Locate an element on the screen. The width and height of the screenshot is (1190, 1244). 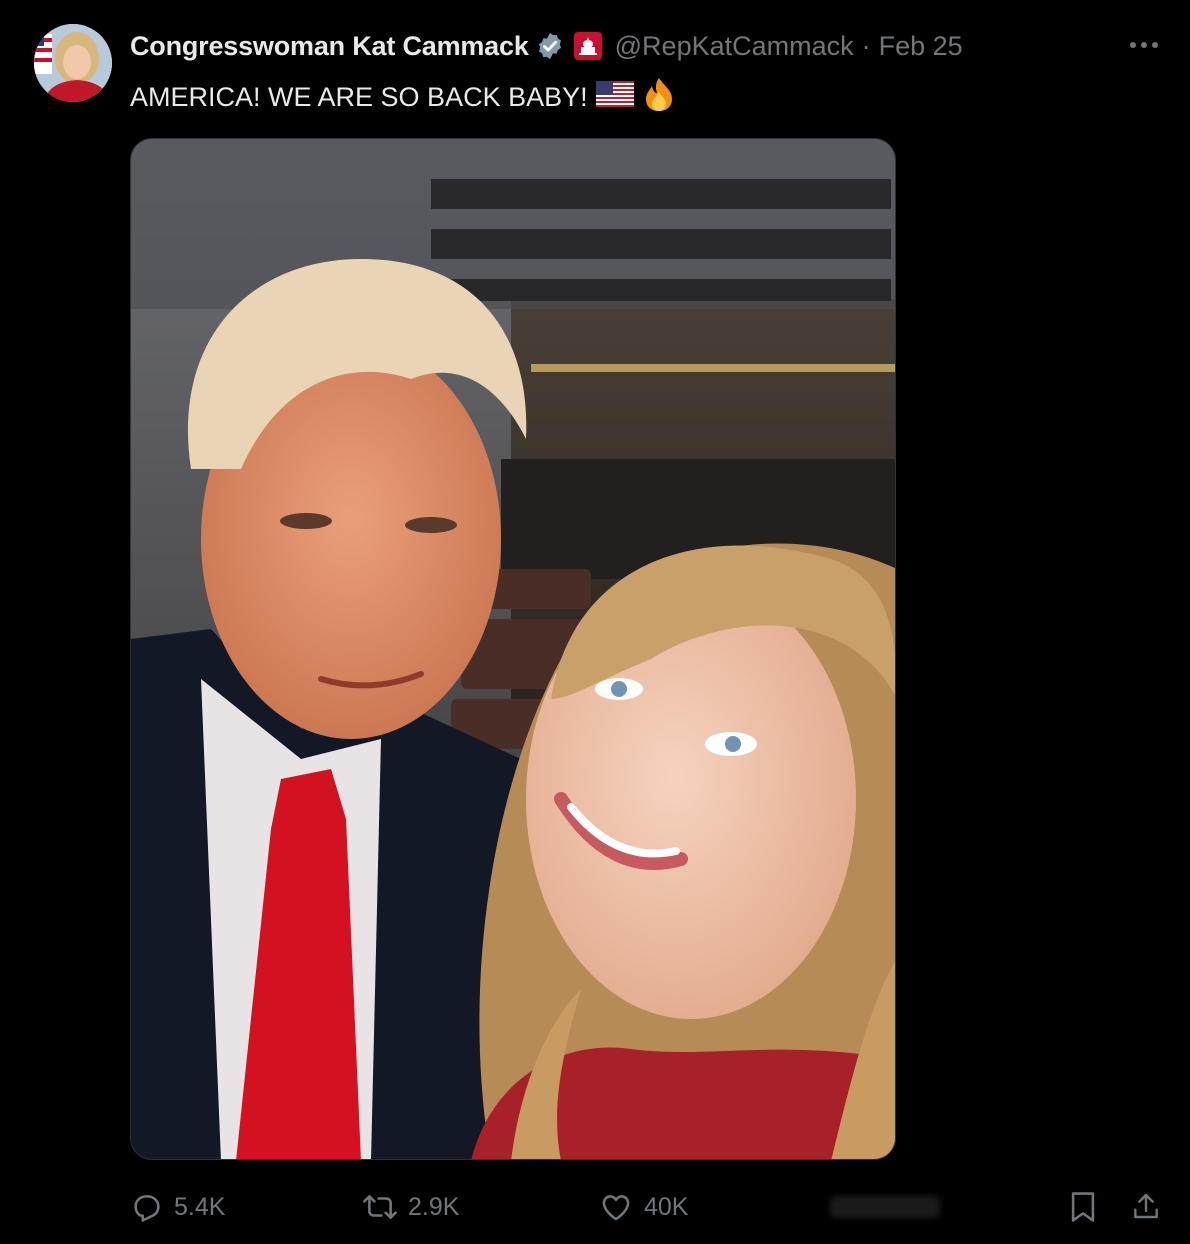
share-button is located at coordinates (1151, 1207).